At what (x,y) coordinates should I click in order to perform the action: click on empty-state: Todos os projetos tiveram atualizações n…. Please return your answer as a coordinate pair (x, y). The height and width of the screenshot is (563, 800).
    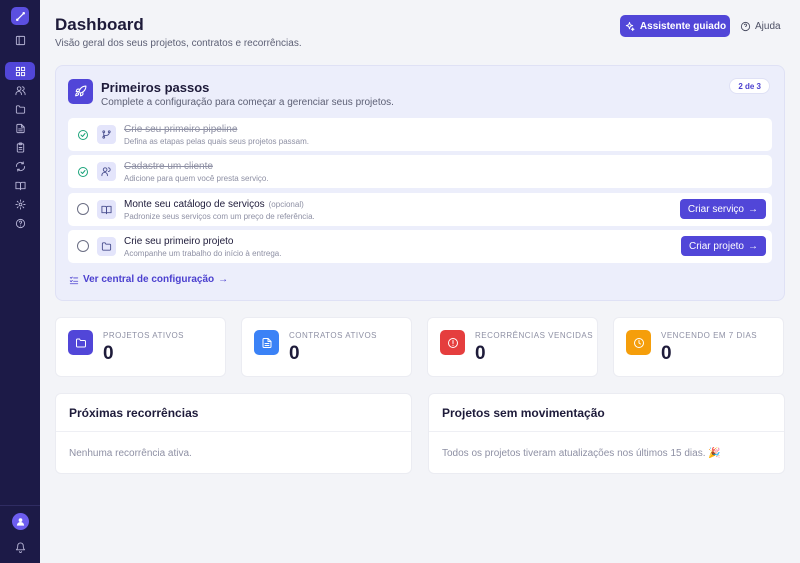
    Looking at the image, I should click on (581, 453).